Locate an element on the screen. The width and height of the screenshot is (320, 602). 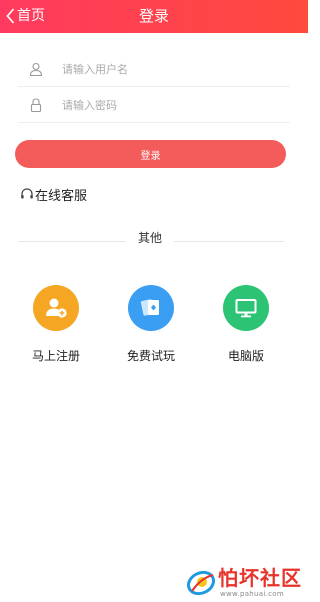
watermark: 怕坏社区 www.pahuai.com is located at coordinates (247, 584).